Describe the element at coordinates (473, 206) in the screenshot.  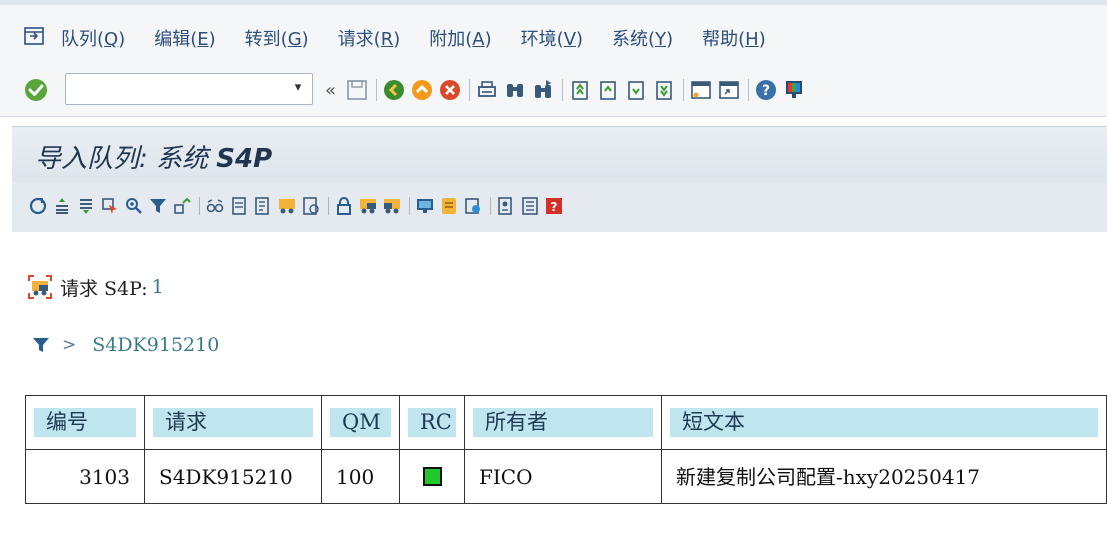
I see `settings-icon` at that location.